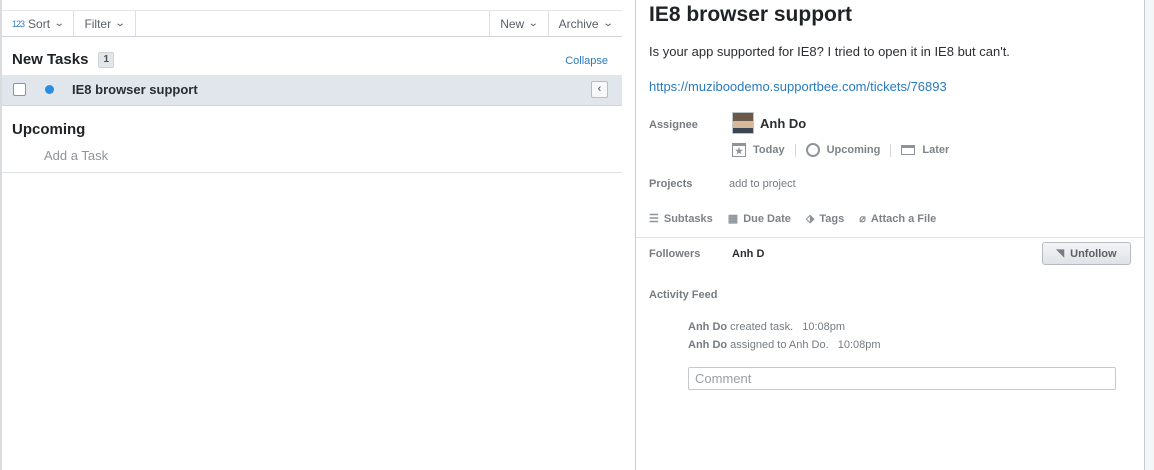 The image size is (1154, 470). I want to click on task-checkbox, so click(19, 89).